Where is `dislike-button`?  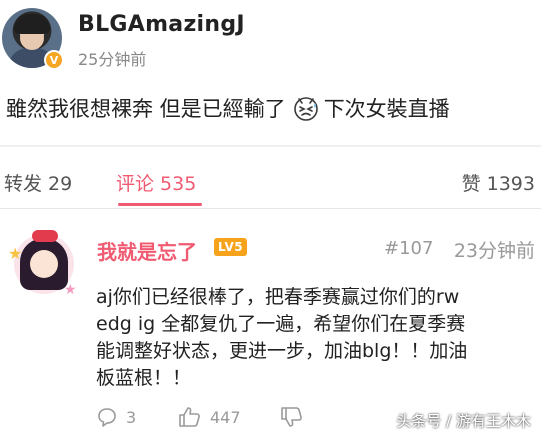 dislike-button is located at coordinates (296, 417).